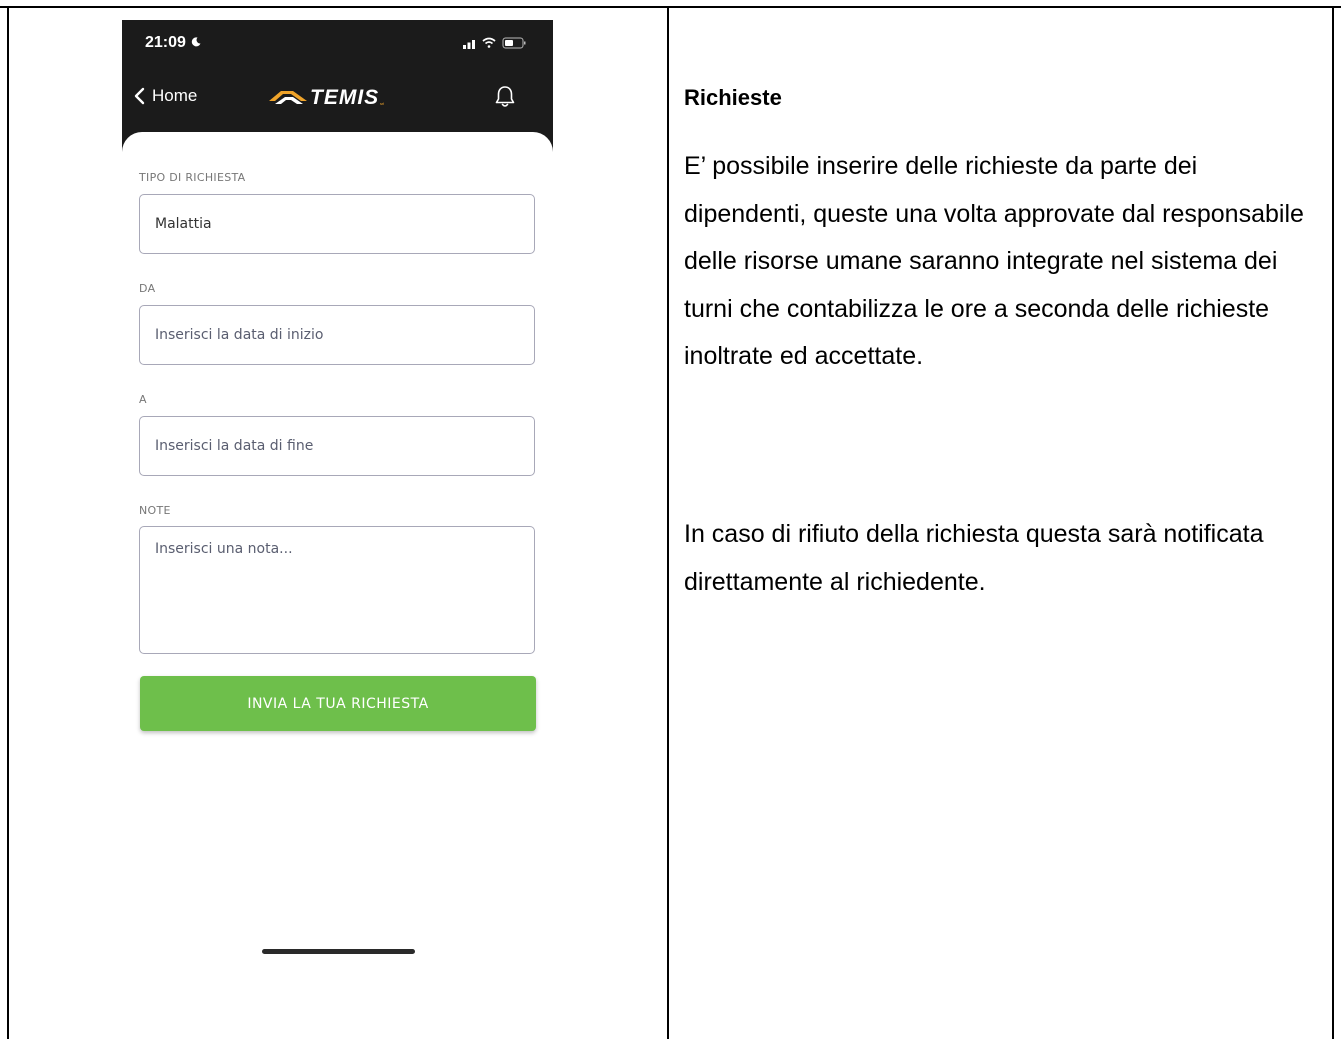 The width and height of the screenshot is (1341, 1039). I want to click on bell-icon, so click(505, 97).